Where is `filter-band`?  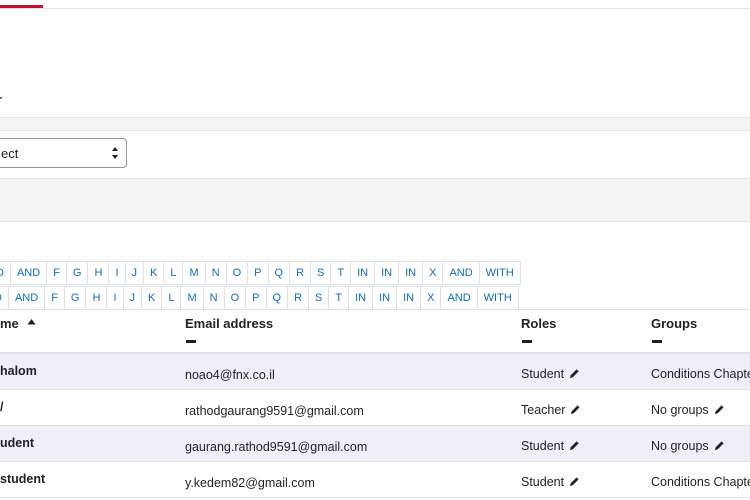 filter-band is located at coordinates (375, 124).